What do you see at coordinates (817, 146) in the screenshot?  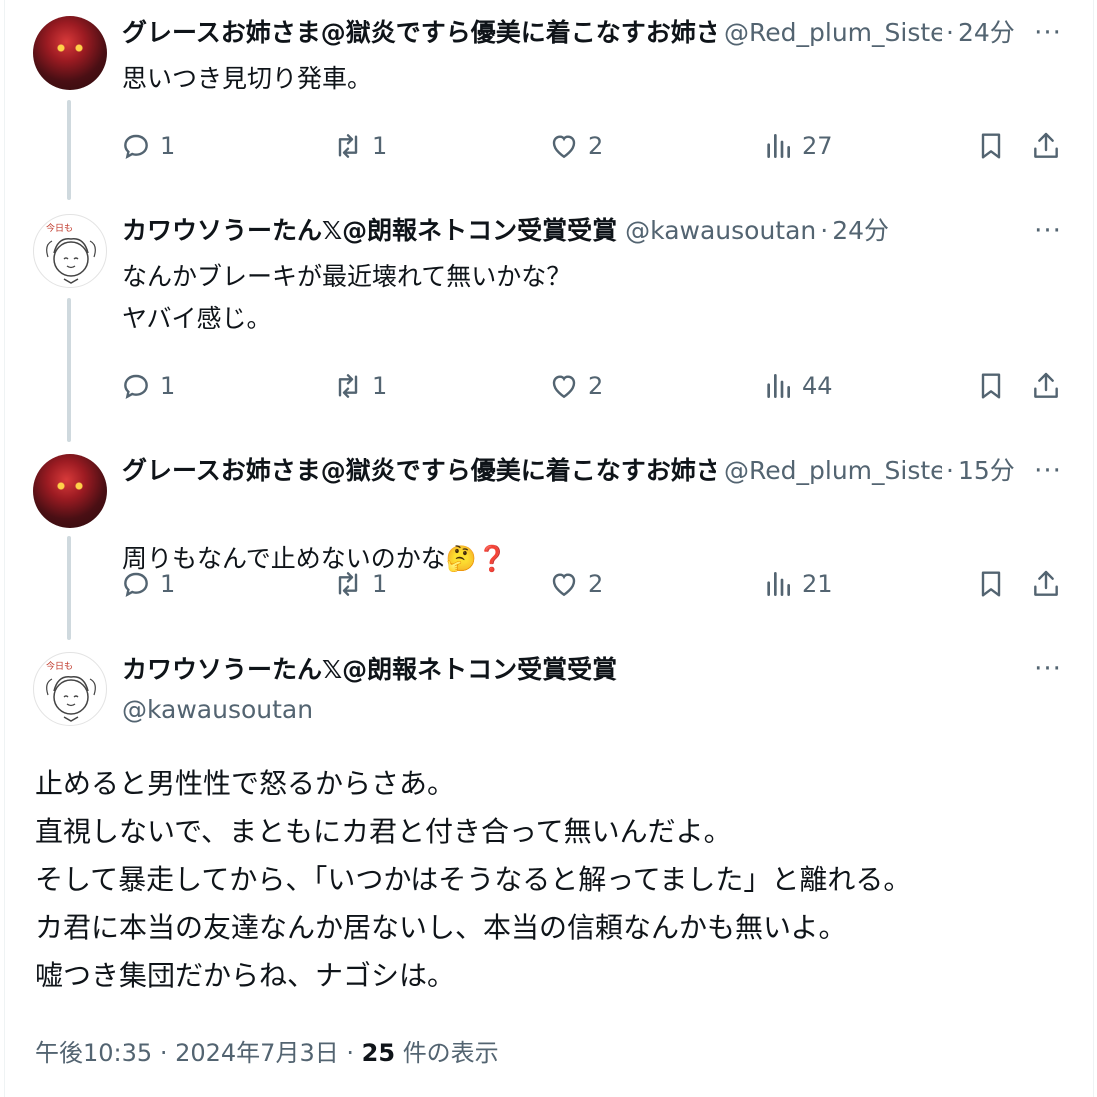 I see `views-count: 27` at bounding box center [817, 146].